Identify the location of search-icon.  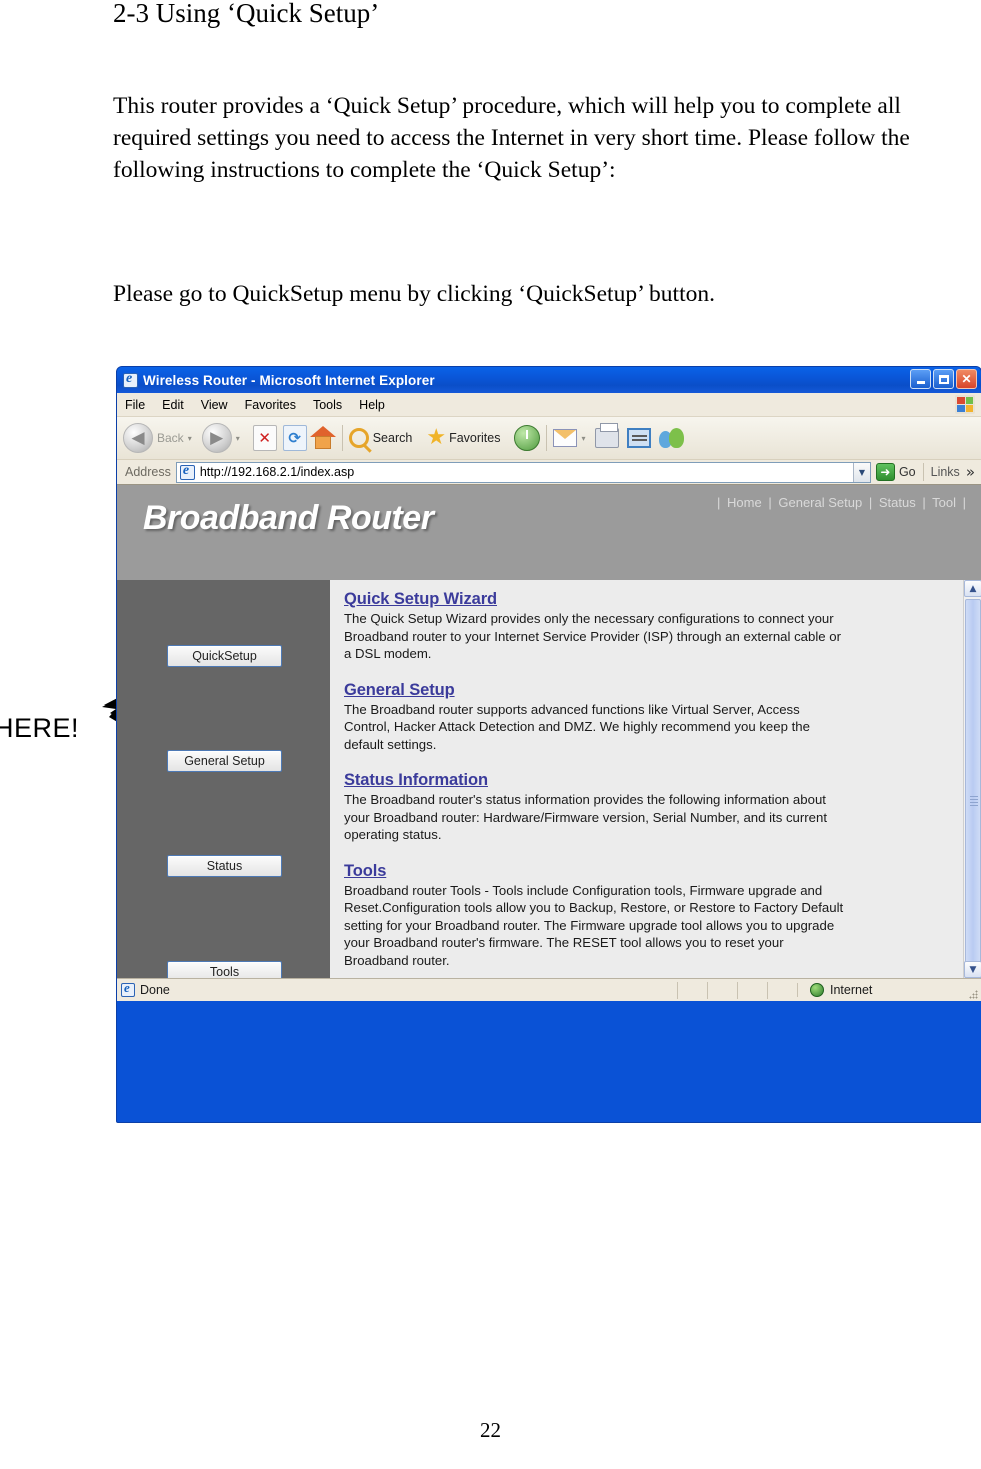
(358, 438).